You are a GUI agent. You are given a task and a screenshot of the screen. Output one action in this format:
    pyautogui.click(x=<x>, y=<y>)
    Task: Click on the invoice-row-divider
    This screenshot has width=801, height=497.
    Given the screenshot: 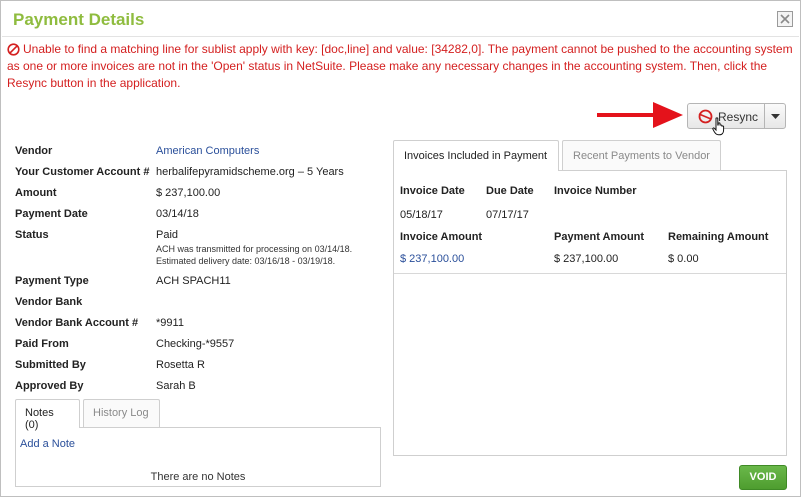 What is the action you would take?
    pyautogui.click(x=590, y=273)
    